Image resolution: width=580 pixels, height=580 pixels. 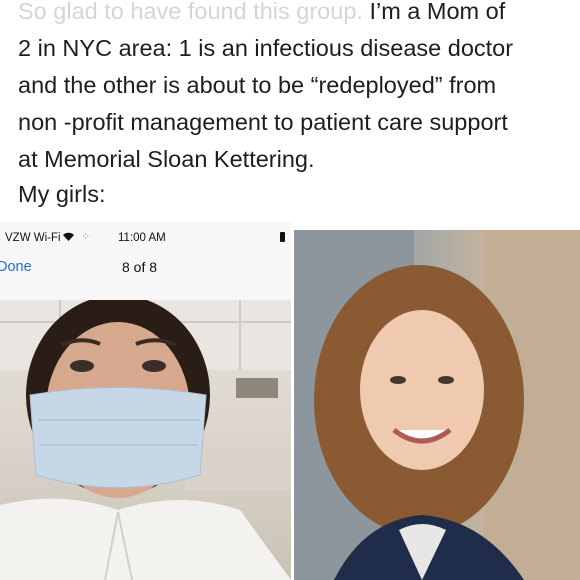 What do you see at coordinates (68, 237) in the screenshot?
I see `wifi-icon` at bounding box center [68, 237].